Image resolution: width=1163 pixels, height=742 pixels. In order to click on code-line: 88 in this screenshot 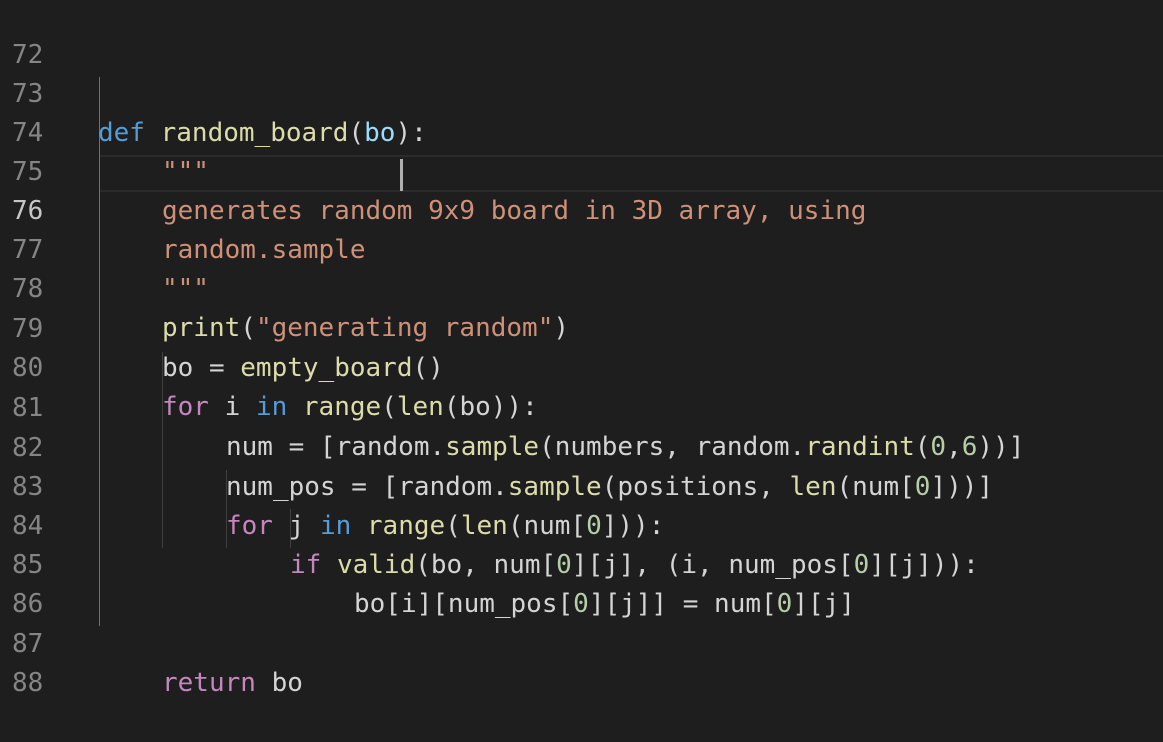, I will do `click(581, 661)`.